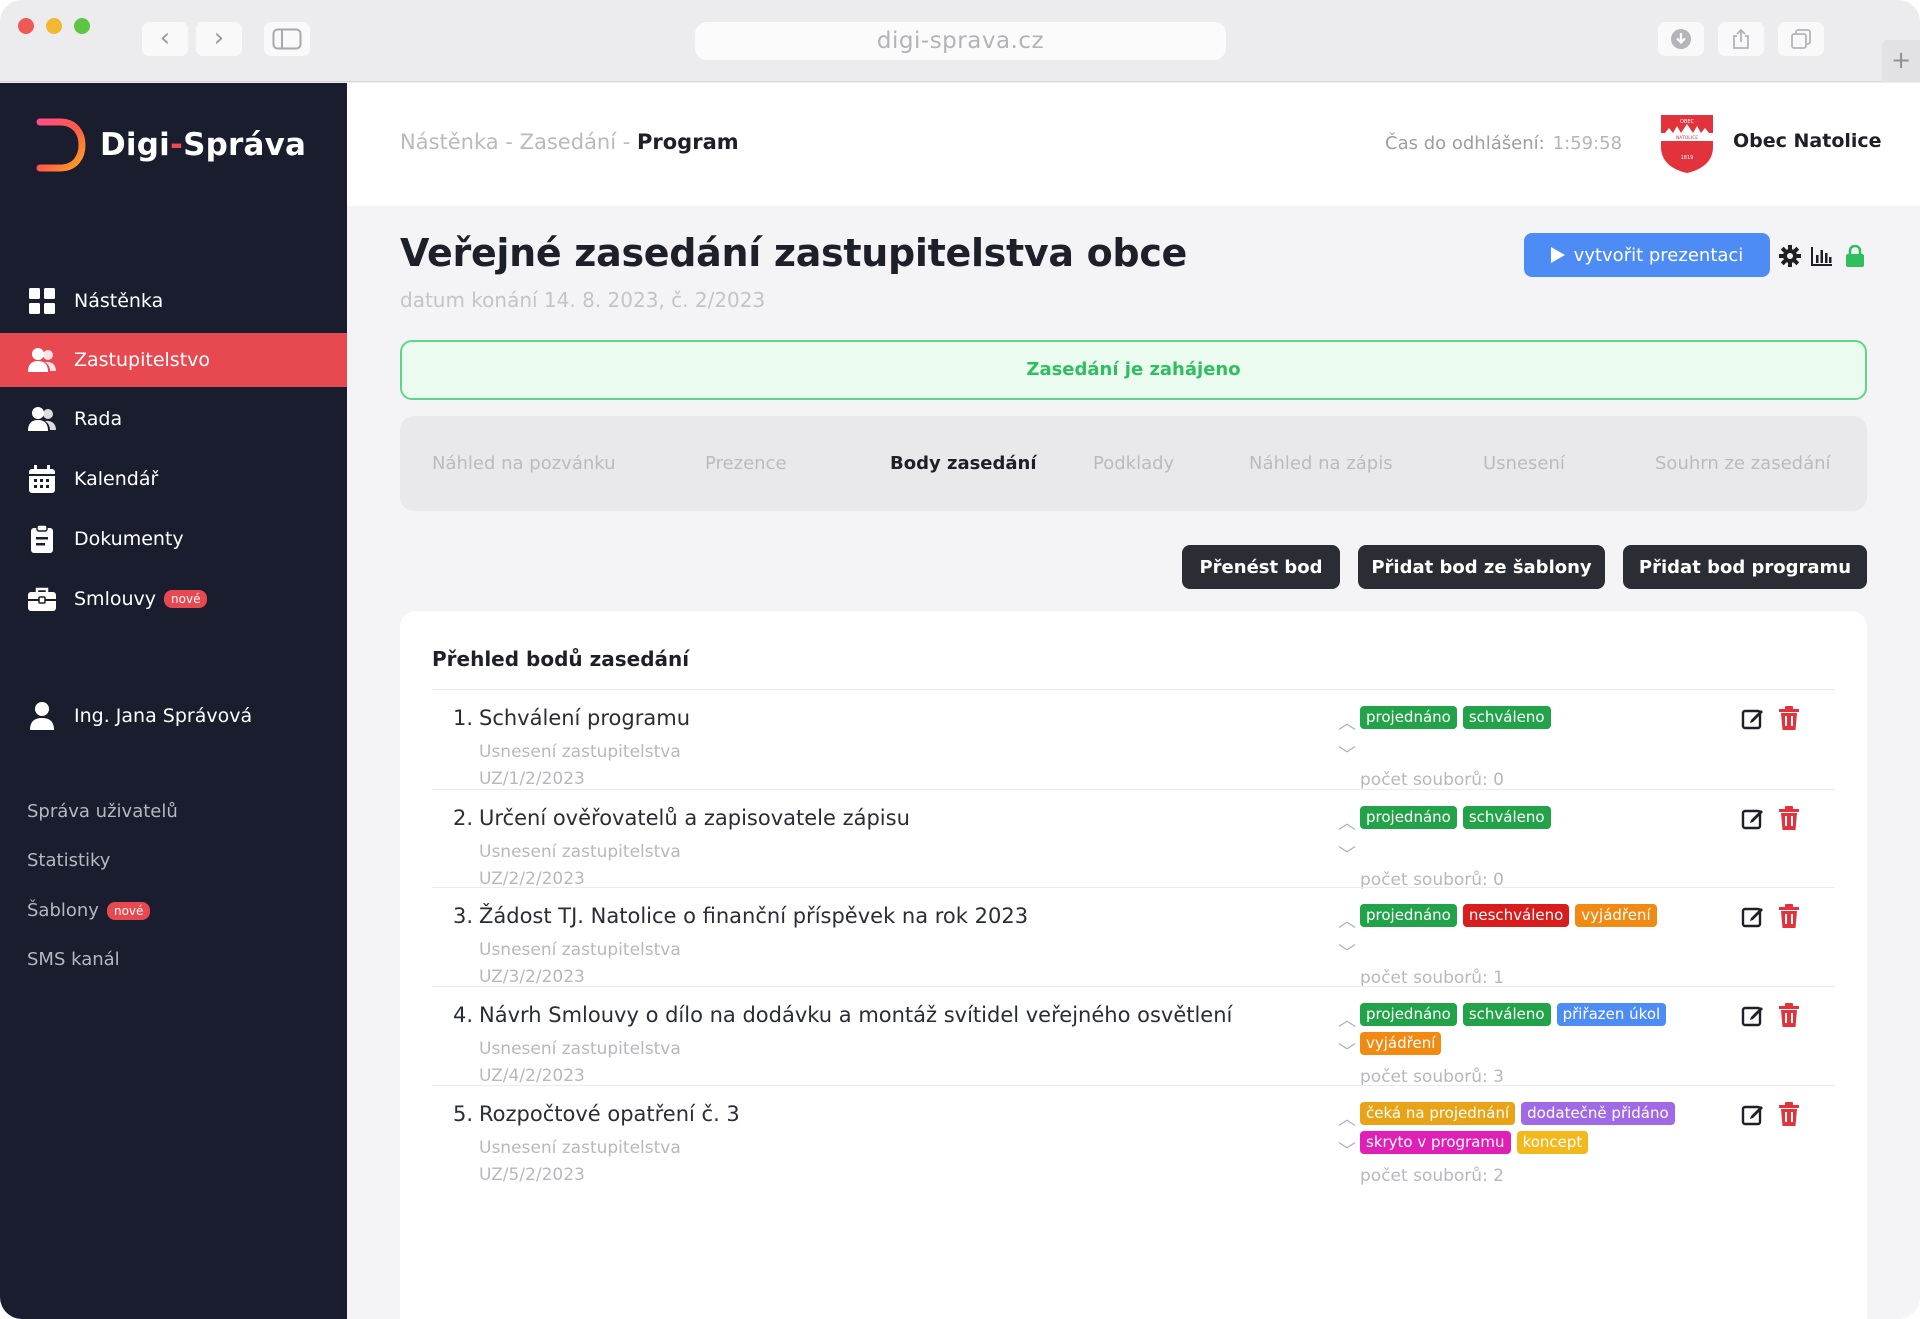 The image size is (1920, 1319). What do you see at coordinates (73, 959) in the screenshot?
I see `sidebar-link-sms: SMS kanál` at bounding box center [73, 959].